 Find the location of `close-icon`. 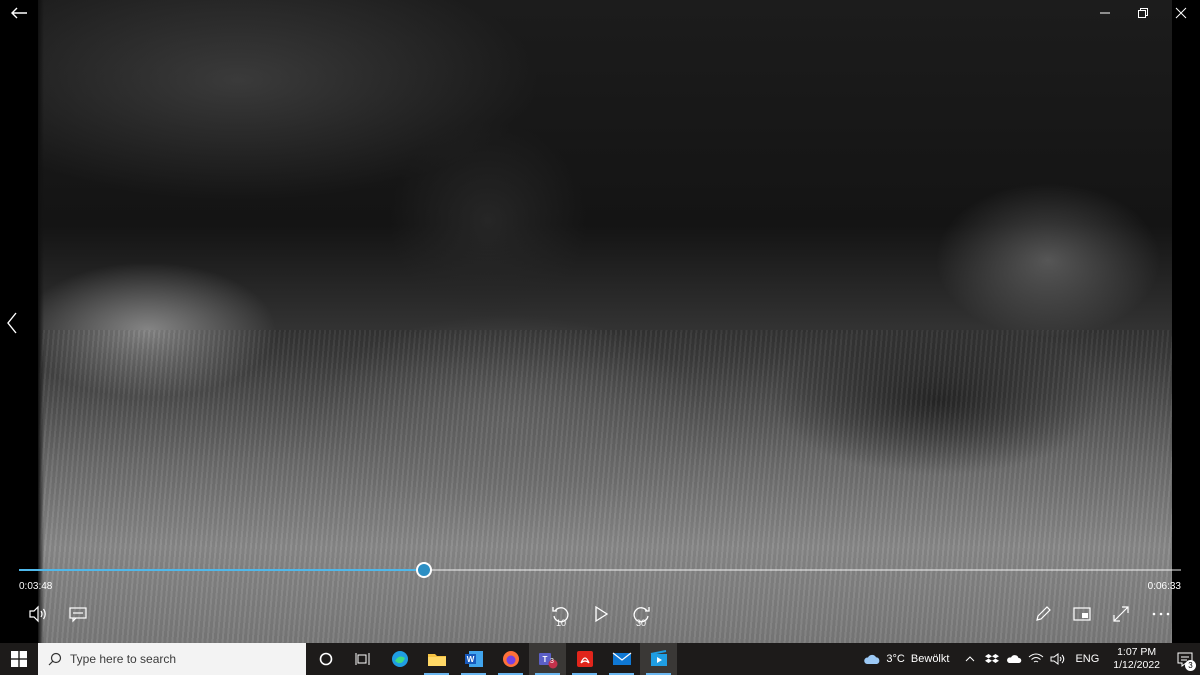

close-icon is located at coordinates (1181, 13).